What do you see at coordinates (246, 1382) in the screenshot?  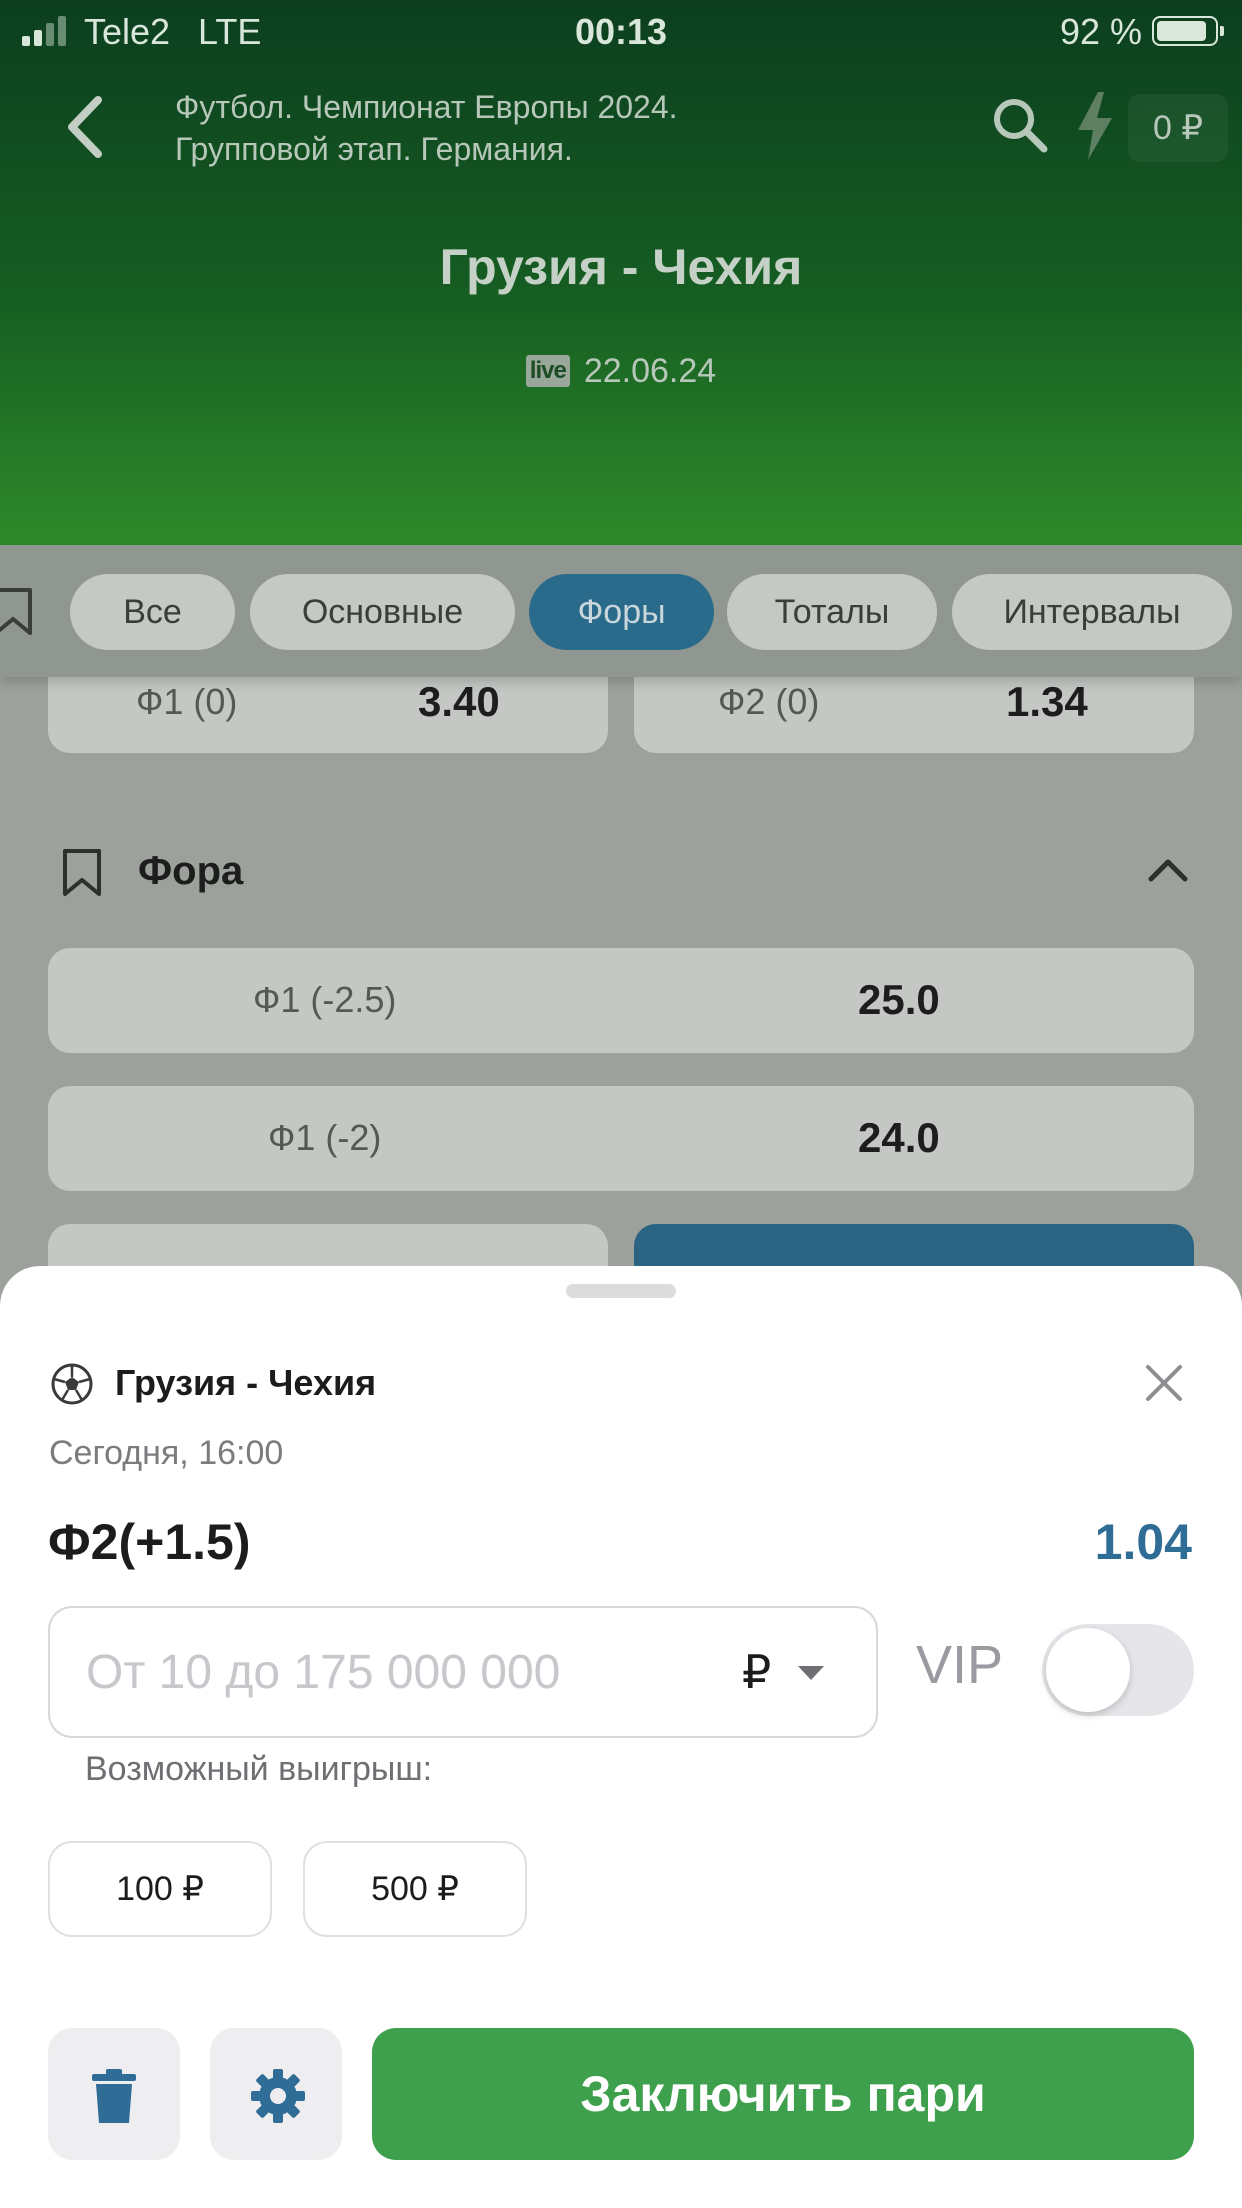 I see `slip-match-name: Грузия - Чехия` at bounding box center [246, 1382].